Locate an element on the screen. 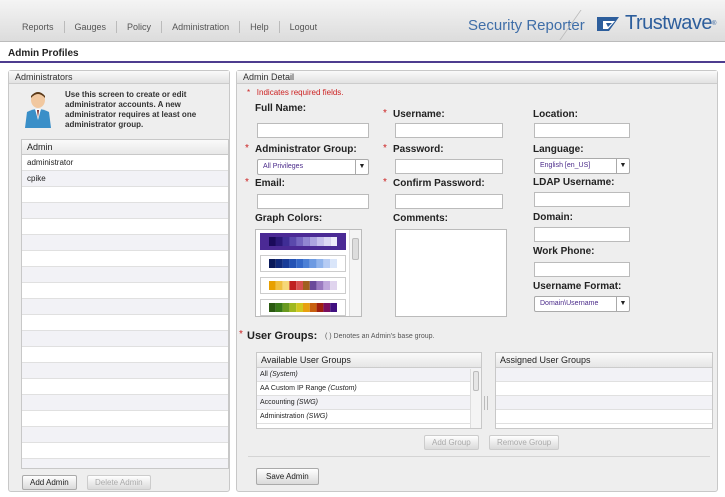  add-group-button: Add Group is located at coordinates (451, 442).